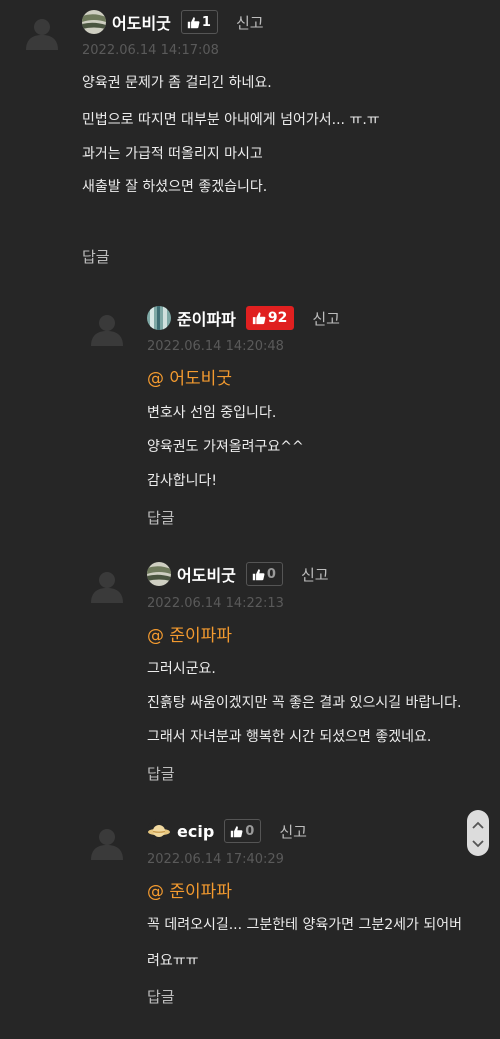  Describe the element at coordinates (206, 22) in the screenshot. I see `like-count: 1` at that location.